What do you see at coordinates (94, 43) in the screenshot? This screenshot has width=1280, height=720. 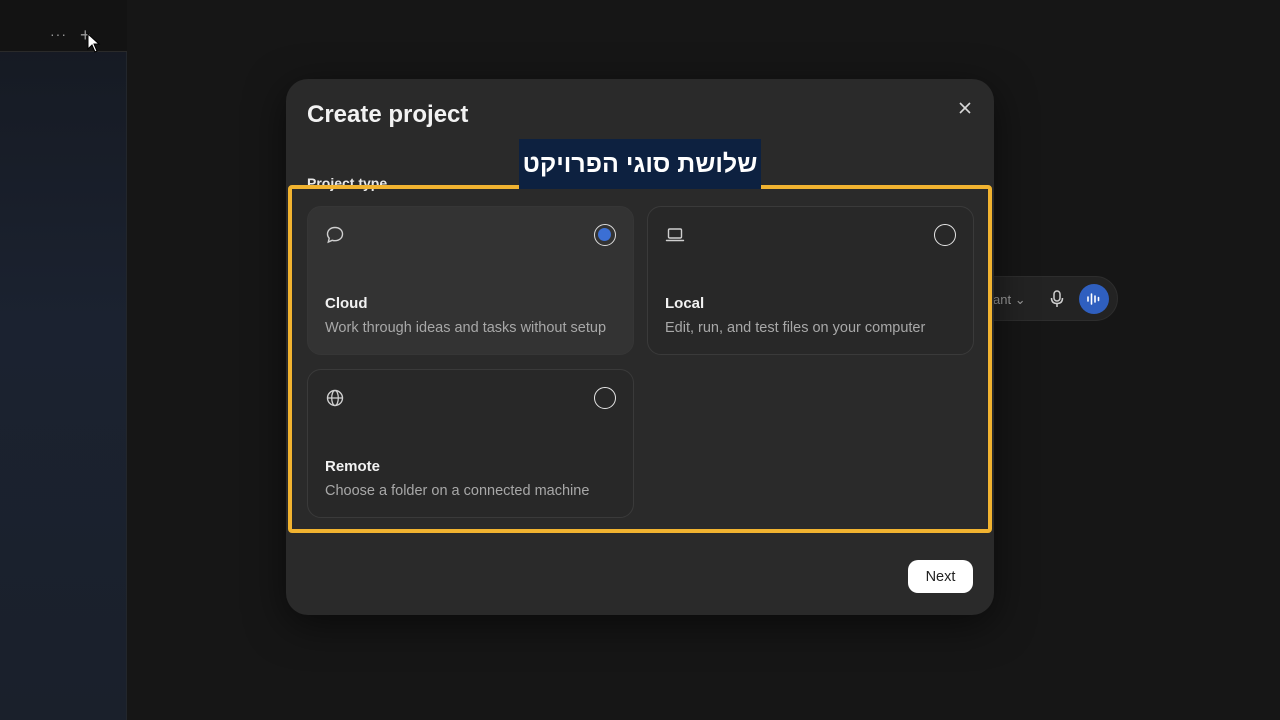 I see `mouse-cursor-icon` at bounding box center [94, 43].